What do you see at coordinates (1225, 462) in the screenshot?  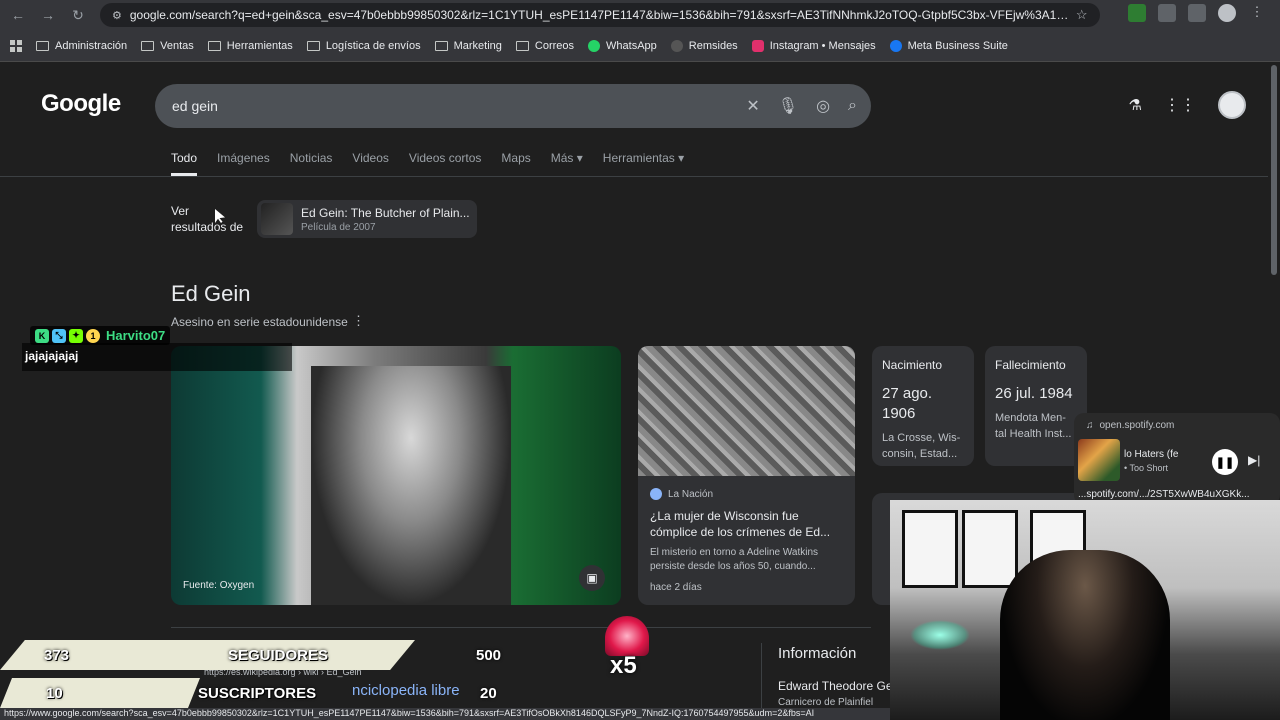 I see `pause-icon: ❚❚` at bounding box center [1225, 462].